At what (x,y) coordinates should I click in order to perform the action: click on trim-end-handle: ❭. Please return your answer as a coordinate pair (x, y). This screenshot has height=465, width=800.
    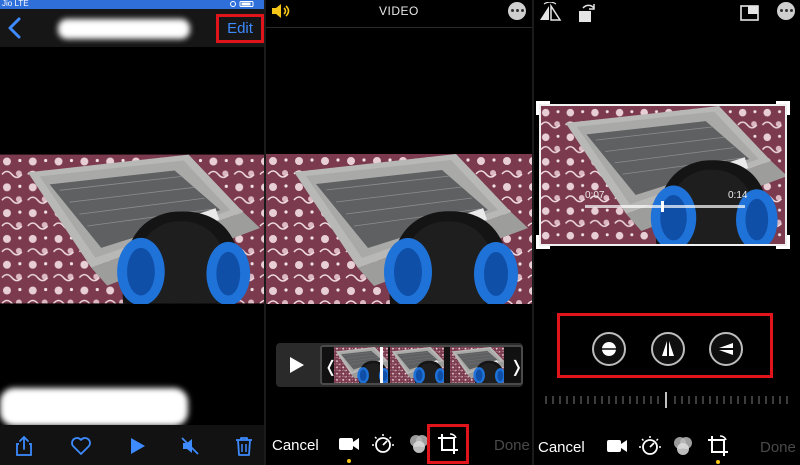
    Looking at the image, I should click on (515, 367).